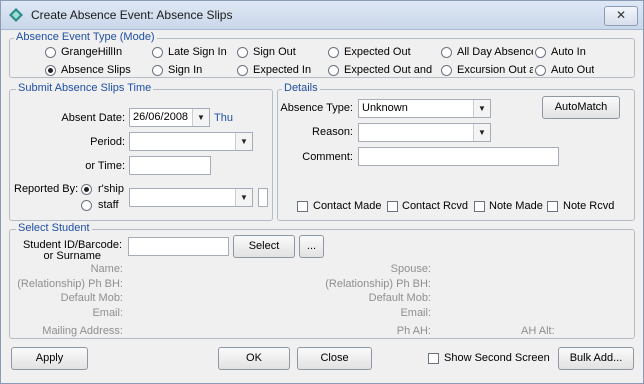 Image resolution: width=644 pixels, height=384 pixels. Describe the element at coordinates (316, 108) in the screenshot. I see `absence-type-label: Absence Type:` at that location.